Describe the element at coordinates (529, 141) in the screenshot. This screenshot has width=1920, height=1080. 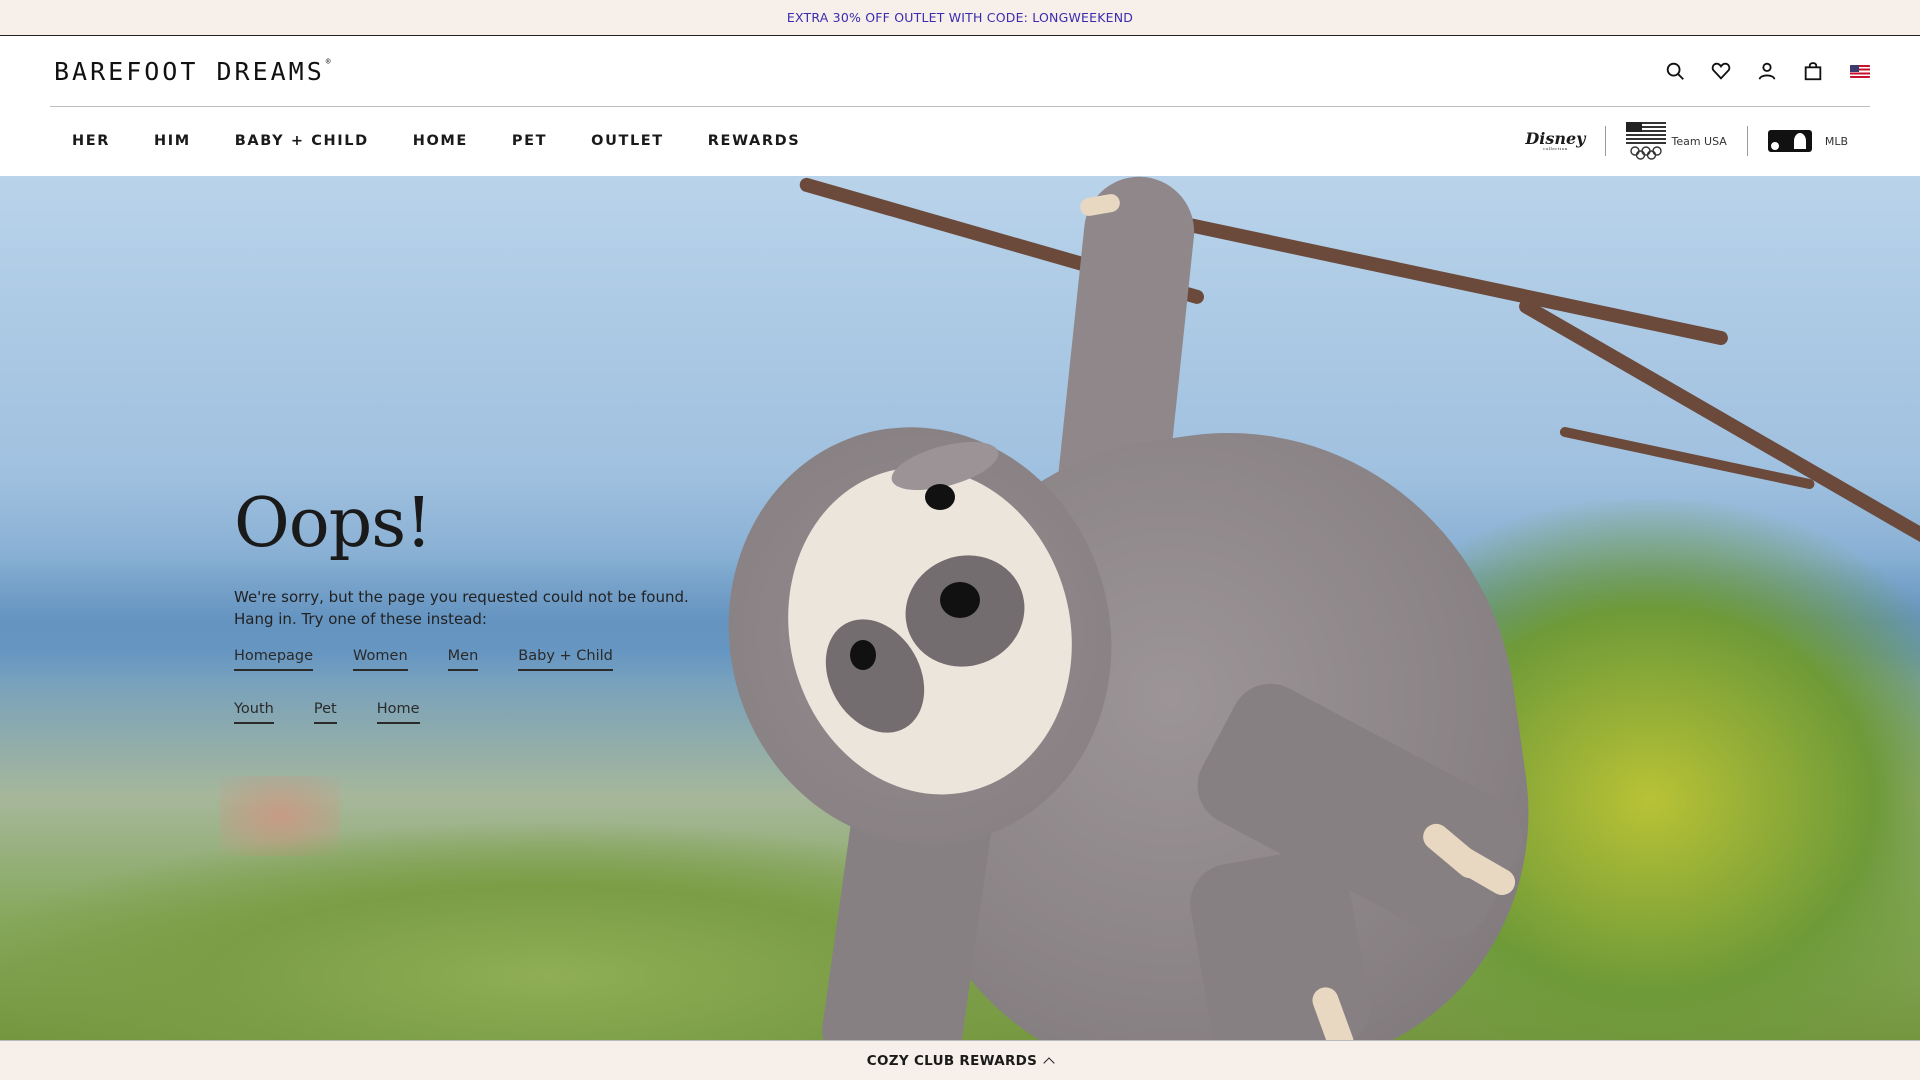
I see `nav-item-pet: PET` at that location.